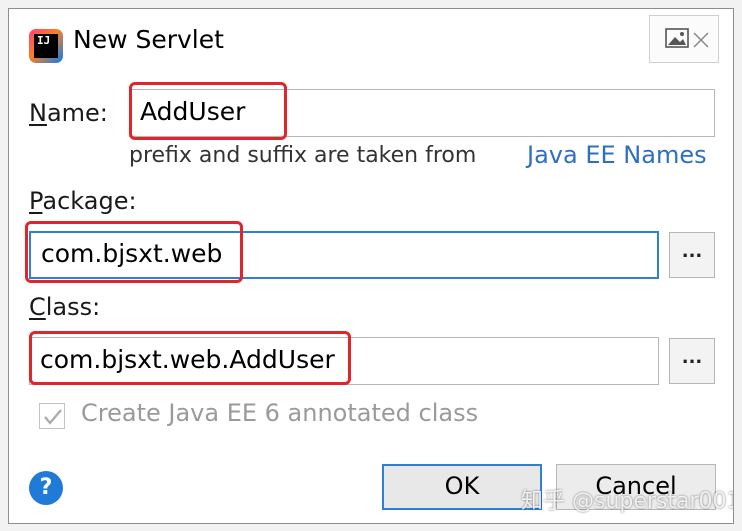 Image resolution: width=742 pixels, height=531 pixels. Describe the element at coordinates (627, 501) in the screenshot. I see `watermark: 知乎 @superstar001` at that location.